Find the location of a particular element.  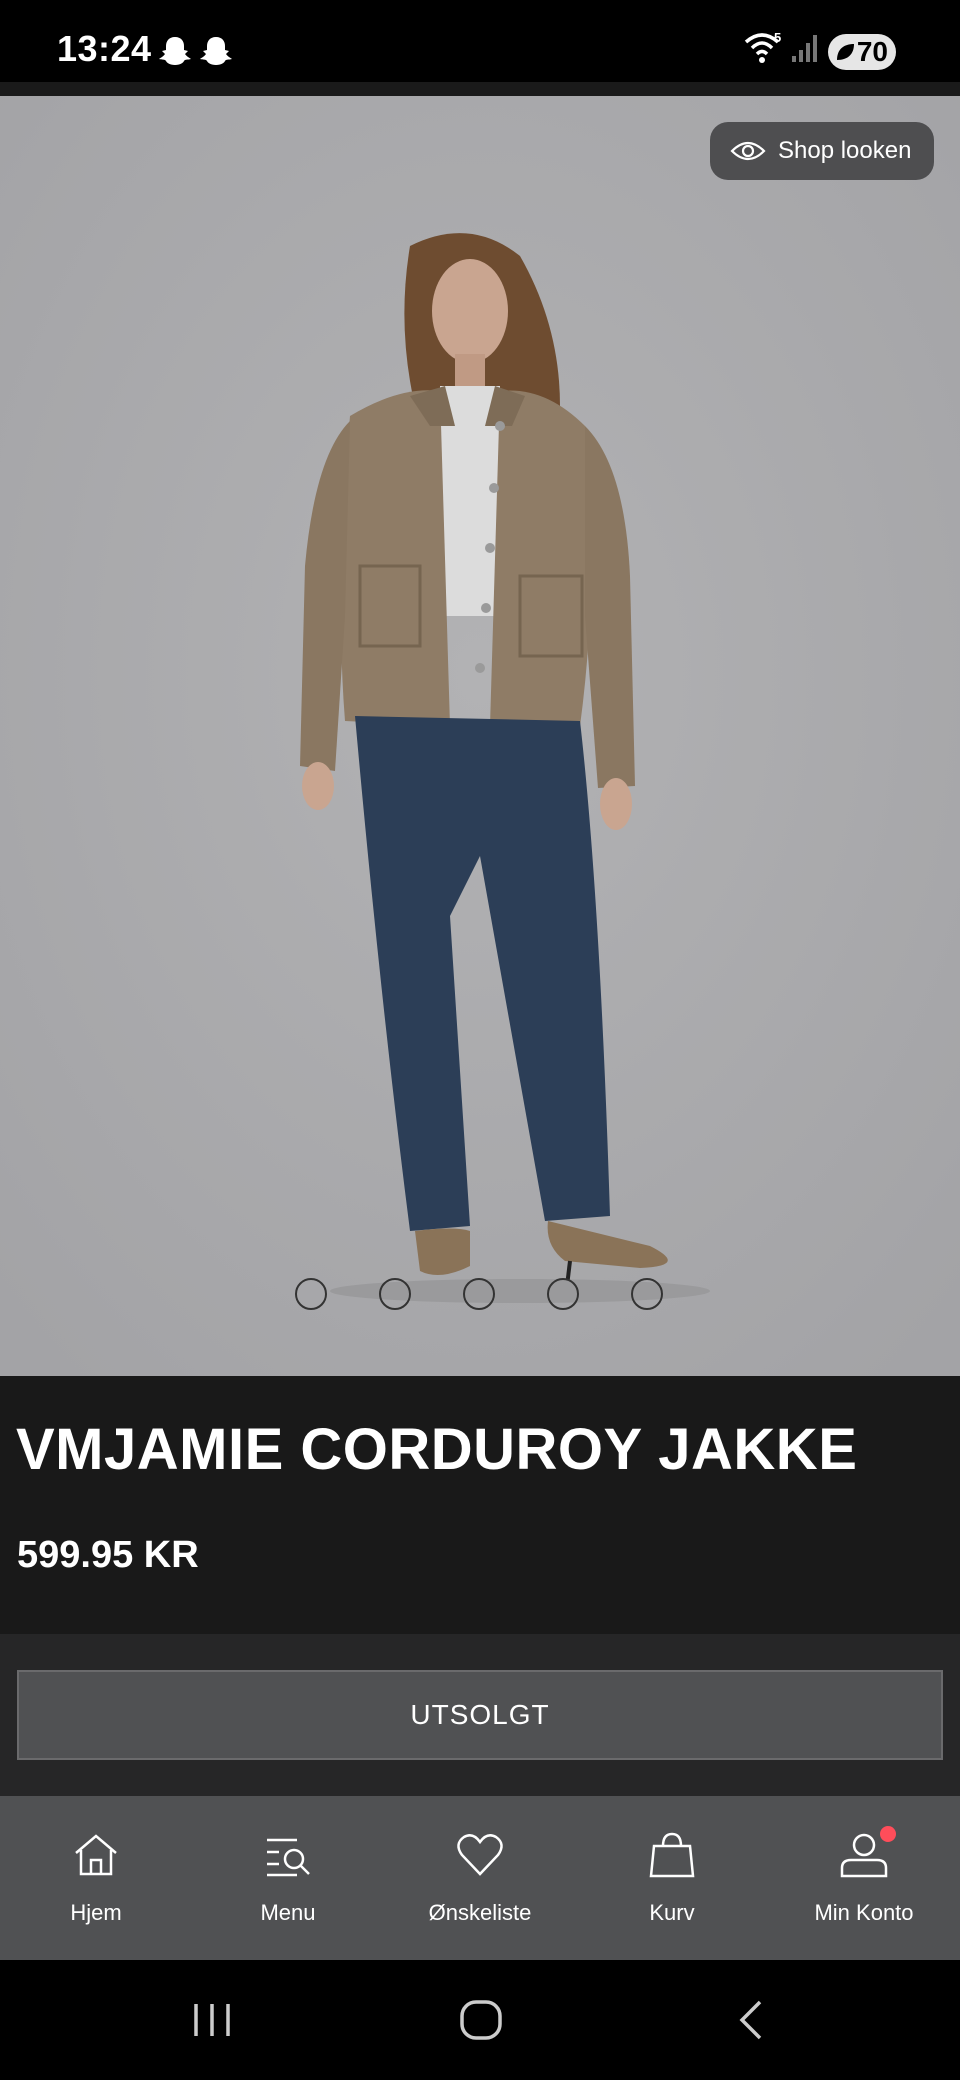

notification-dot is located at coordinates (888, 1834).